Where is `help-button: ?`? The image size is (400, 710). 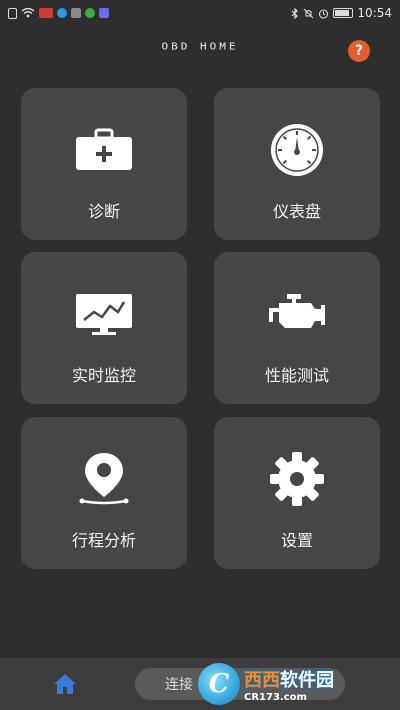 help-button: ? is located at coordinates (359, 51).